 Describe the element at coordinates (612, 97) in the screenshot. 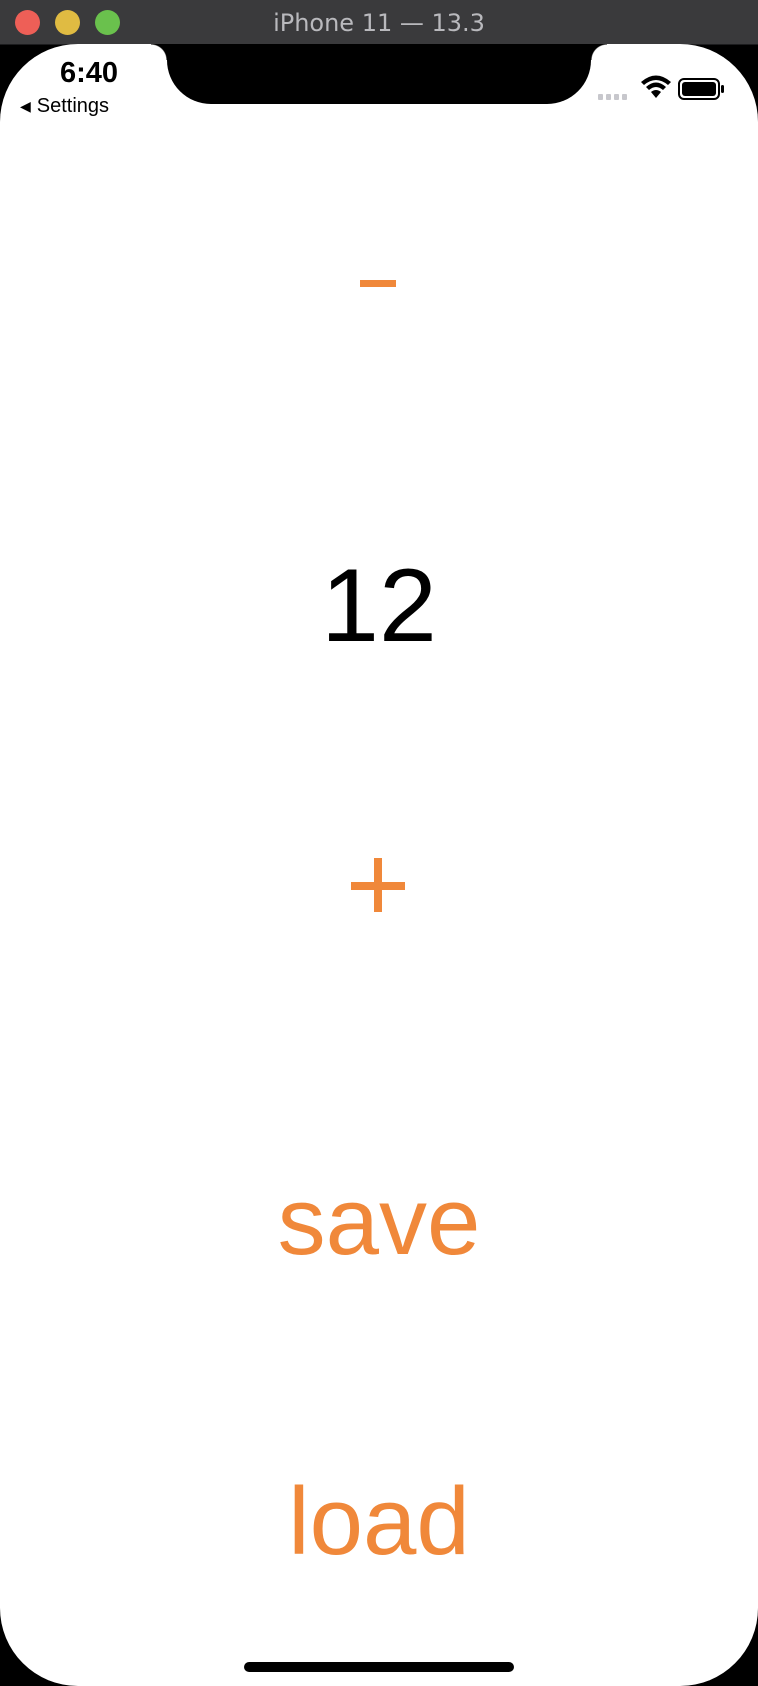

I see `cellular-signal-icon` at that location.